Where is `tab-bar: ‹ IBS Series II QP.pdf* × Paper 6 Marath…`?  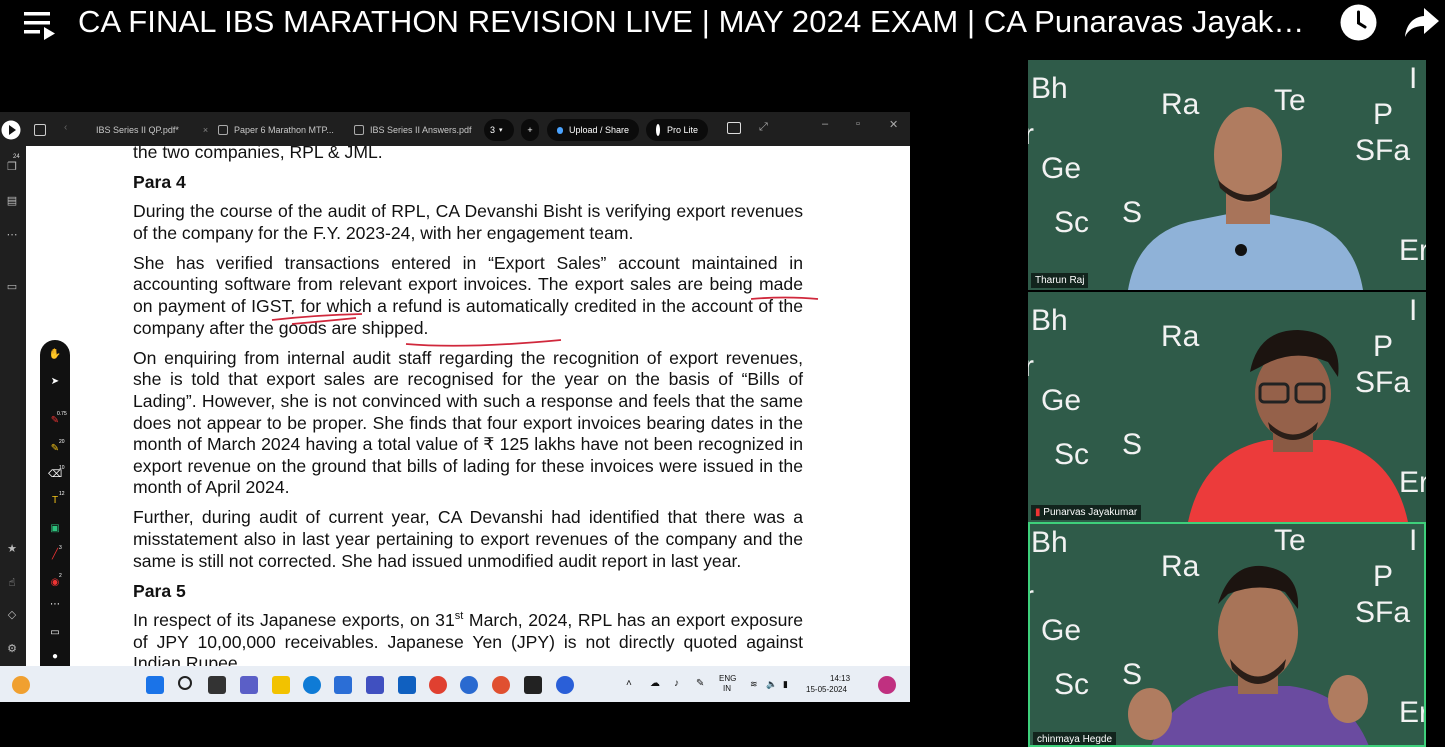 tab-bar: ‹ IBS Series II QP.pdf* × Paper 6 Marath… is located at coordinates (455, 129).